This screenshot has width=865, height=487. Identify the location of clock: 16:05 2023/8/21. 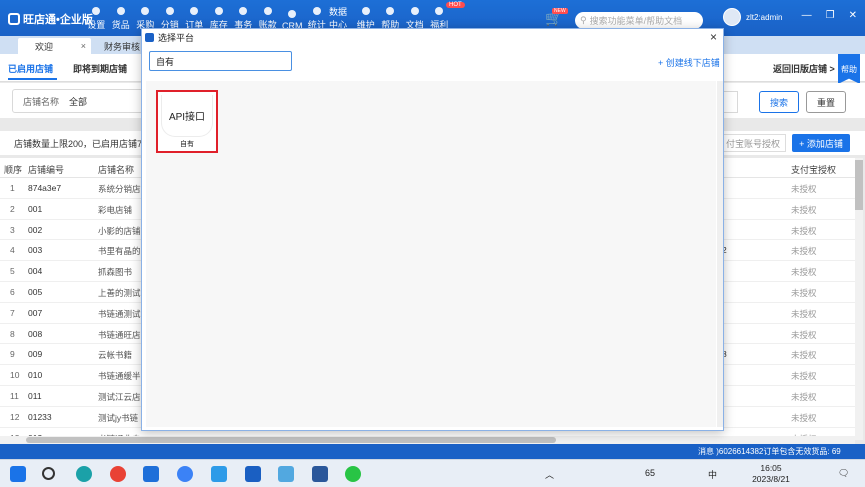
(771, 474).